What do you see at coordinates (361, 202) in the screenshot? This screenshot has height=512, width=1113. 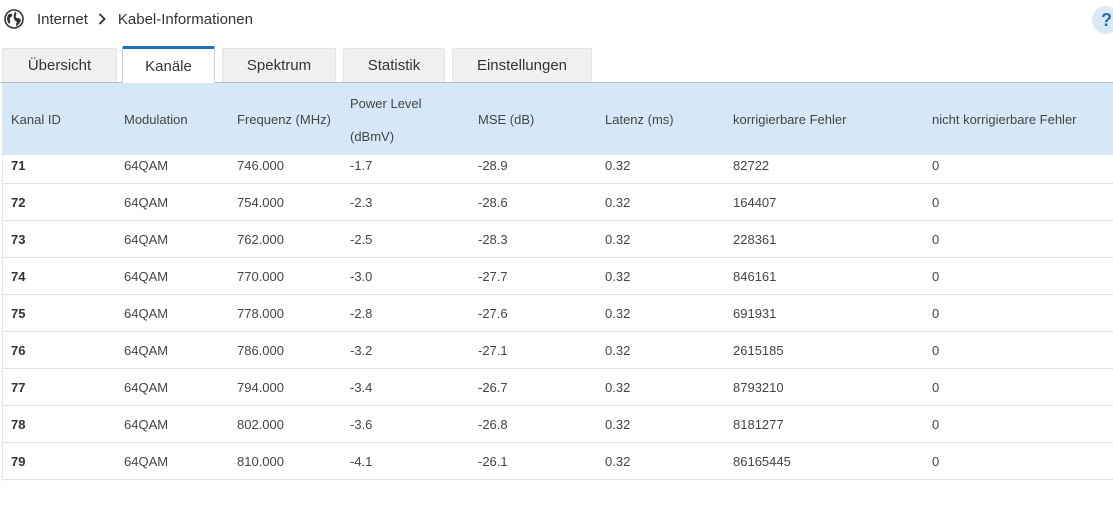 I see `cell-power-level: -2.3` at bounding box center [361, 202].